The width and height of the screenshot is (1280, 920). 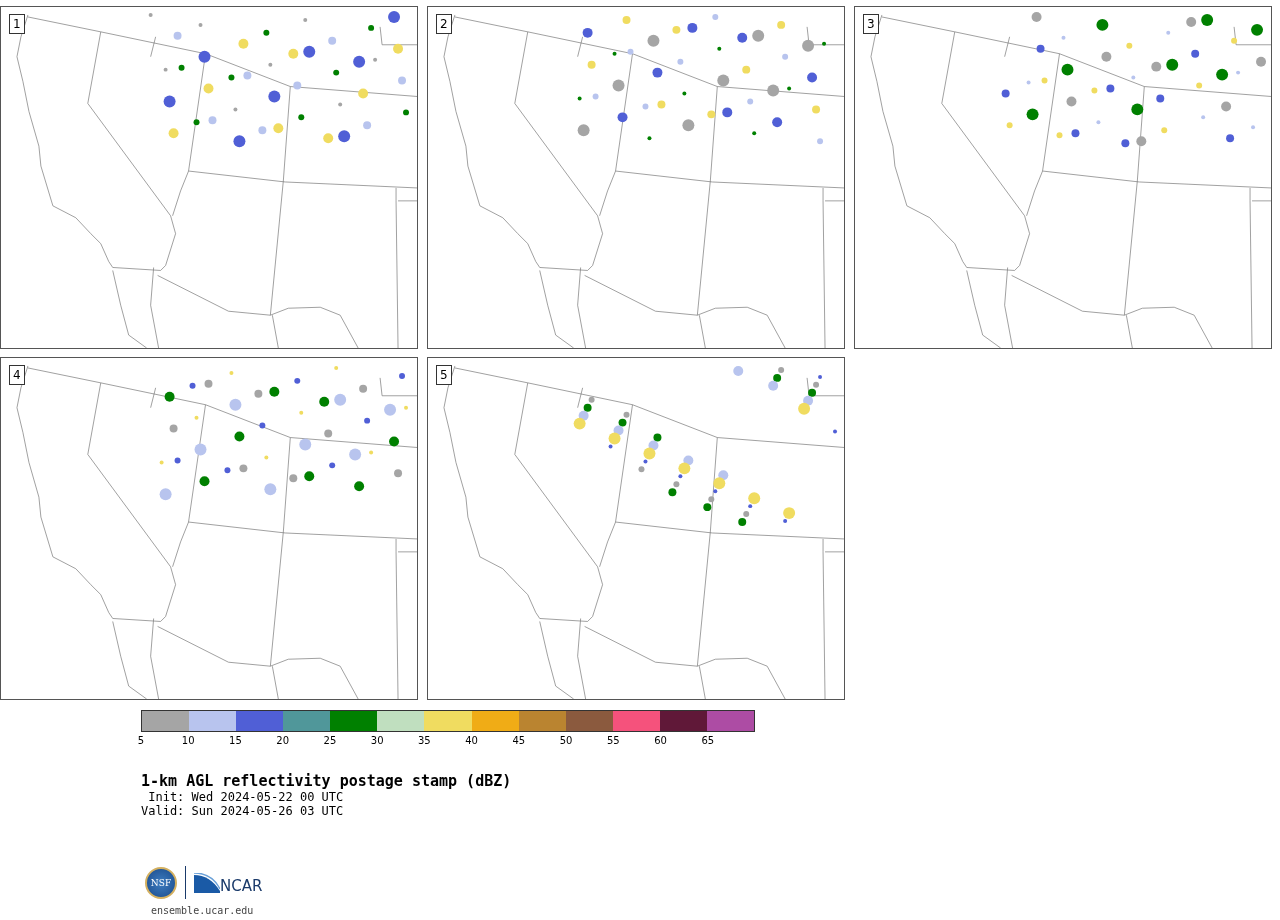 I want to click on panel-number: 5, so click(x=444, y=375).